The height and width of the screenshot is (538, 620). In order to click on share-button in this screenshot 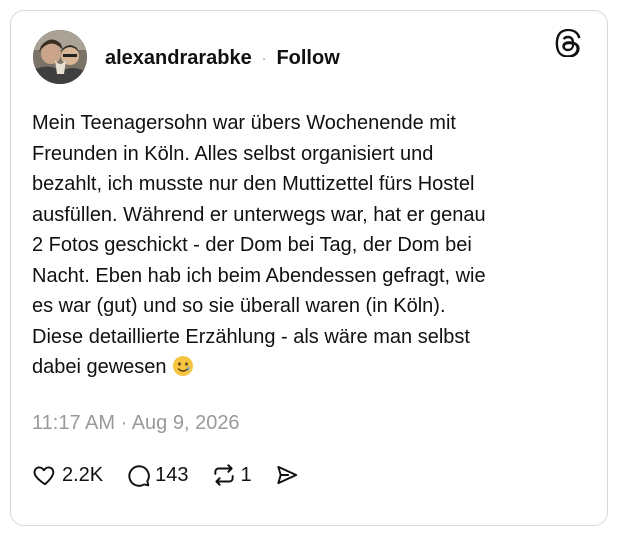, I will do `click(287, 475)`.